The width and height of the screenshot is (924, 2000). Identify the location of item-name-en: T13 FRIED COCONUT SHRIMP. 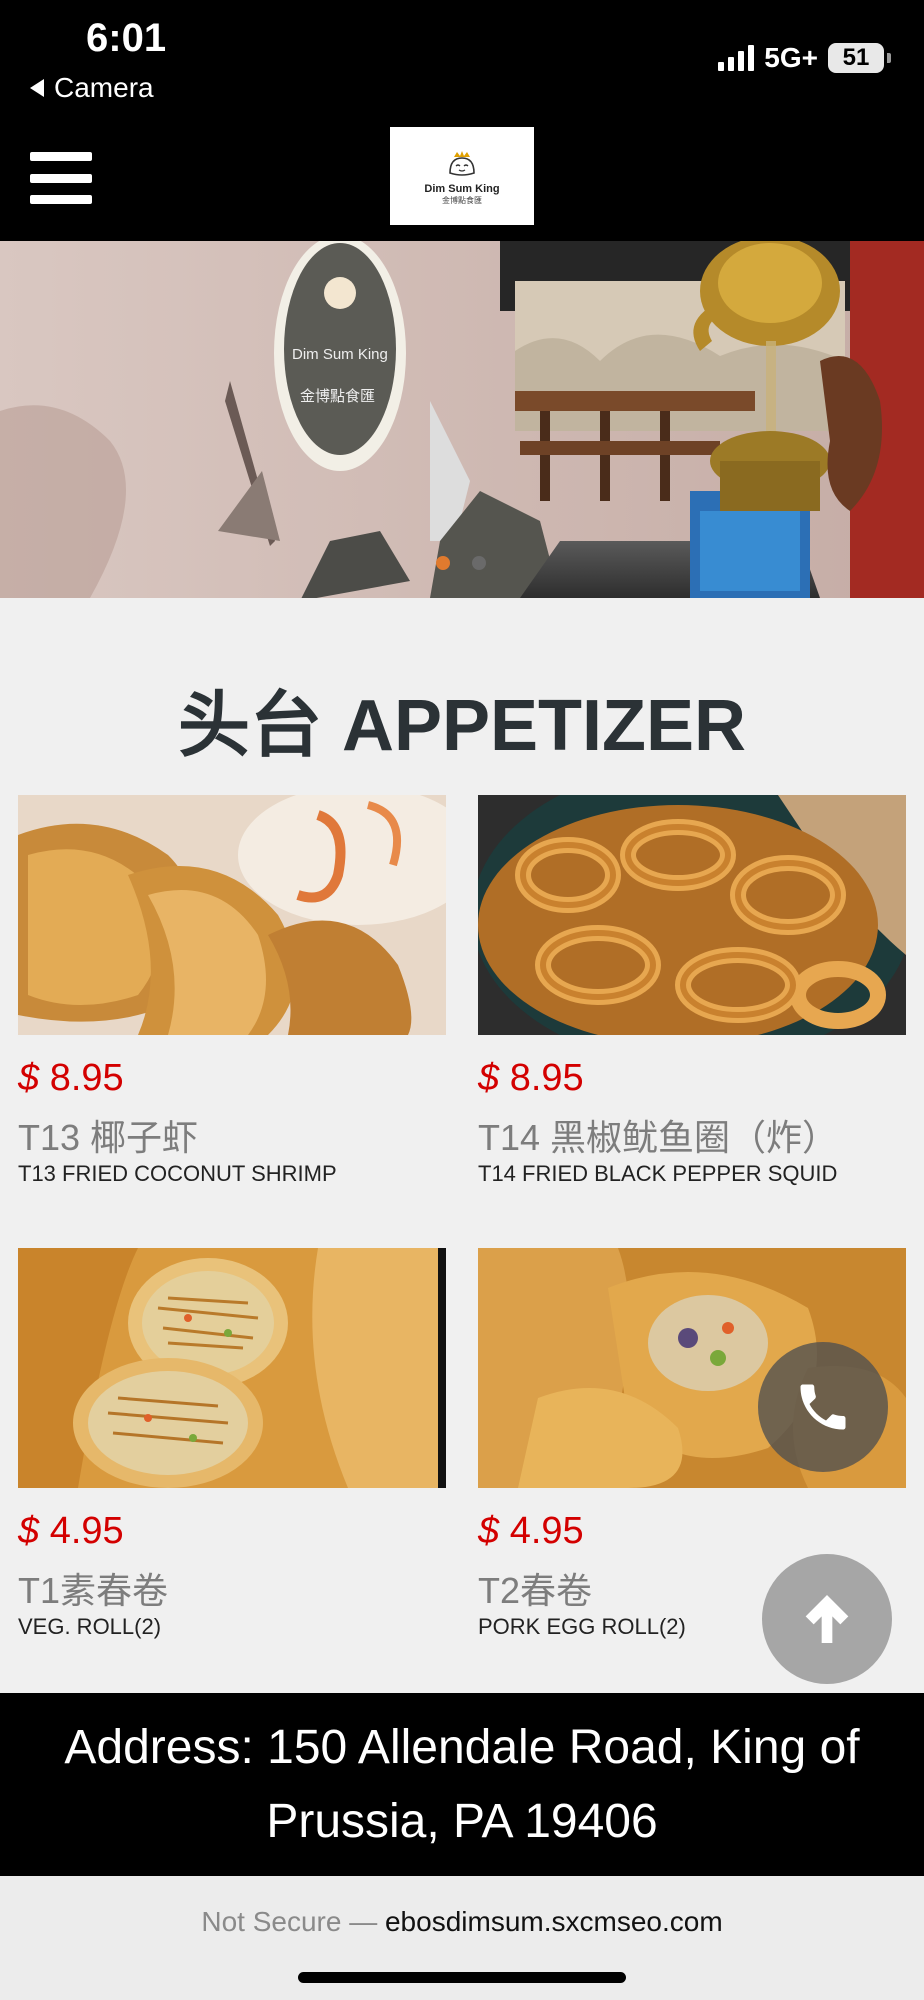
(177, 1173).